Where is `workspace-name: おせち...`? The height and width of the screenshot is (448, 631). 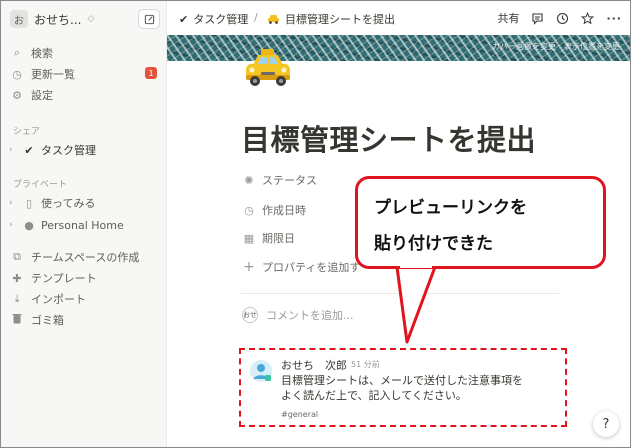
workspace-name: おせち... is located at coordinates (58, 19).